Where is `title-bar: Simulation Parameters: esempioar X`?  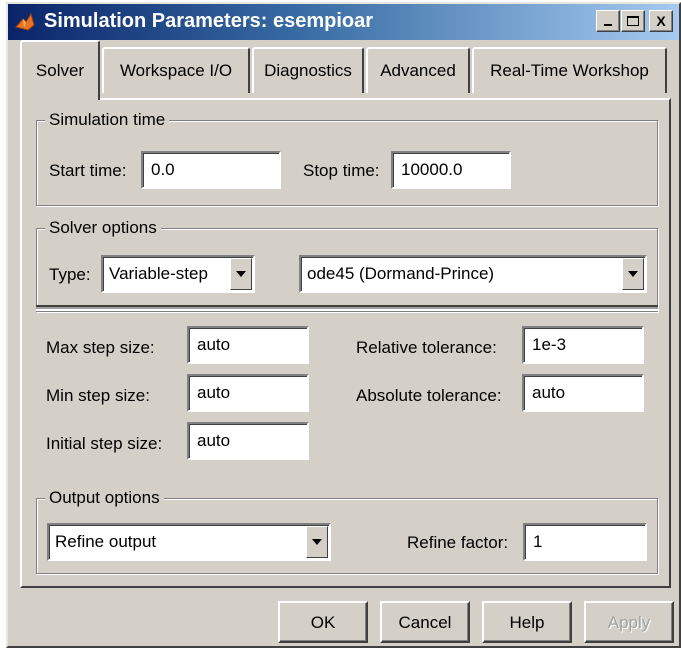
title-bar: Simulation Parameters: esempioar X is located at coordinates (343, 22).